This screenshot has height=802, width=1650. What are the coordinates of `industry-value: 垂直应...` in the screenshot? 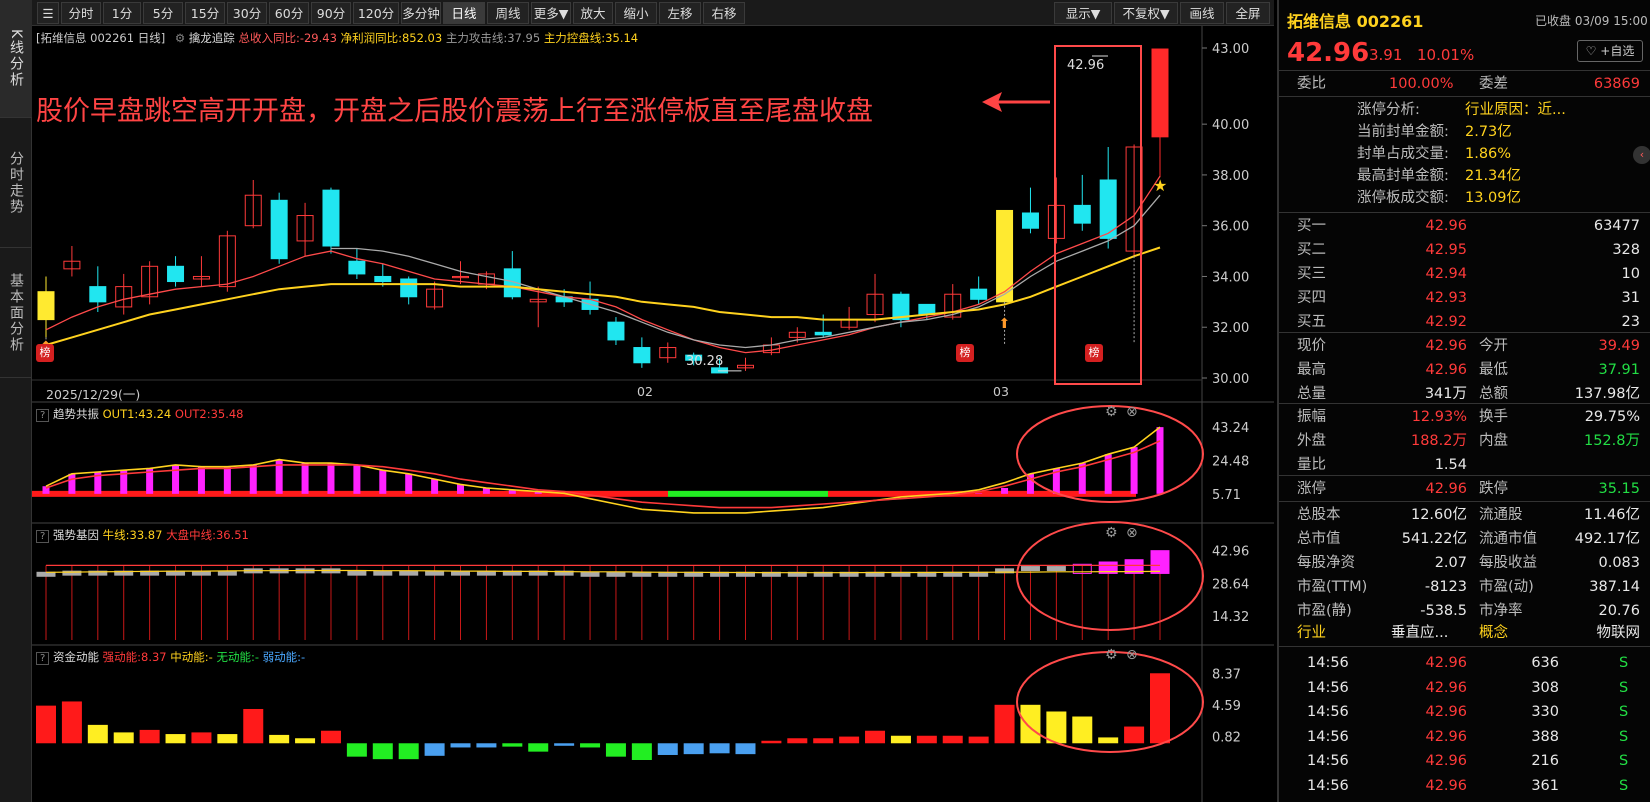 It's located at (1419, 633).